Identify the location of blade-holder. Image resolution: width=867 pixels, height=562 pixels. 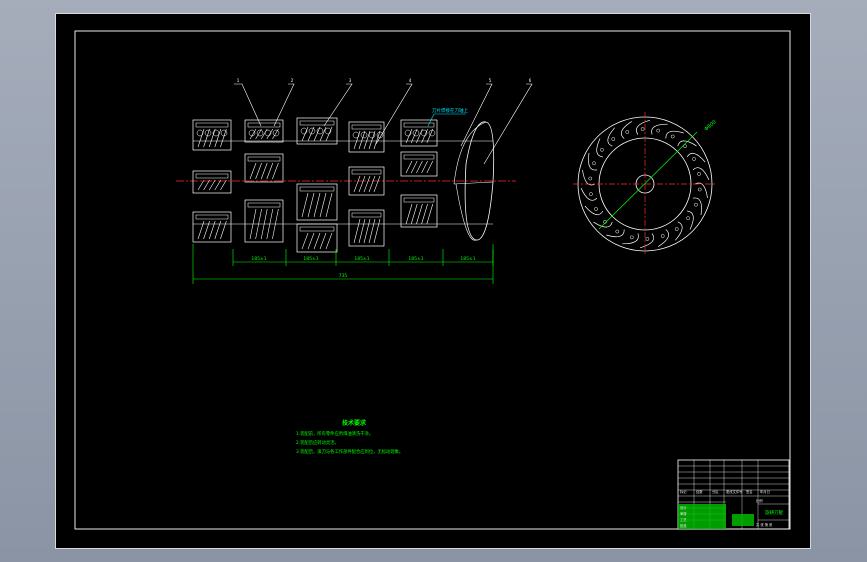
(317, 202).